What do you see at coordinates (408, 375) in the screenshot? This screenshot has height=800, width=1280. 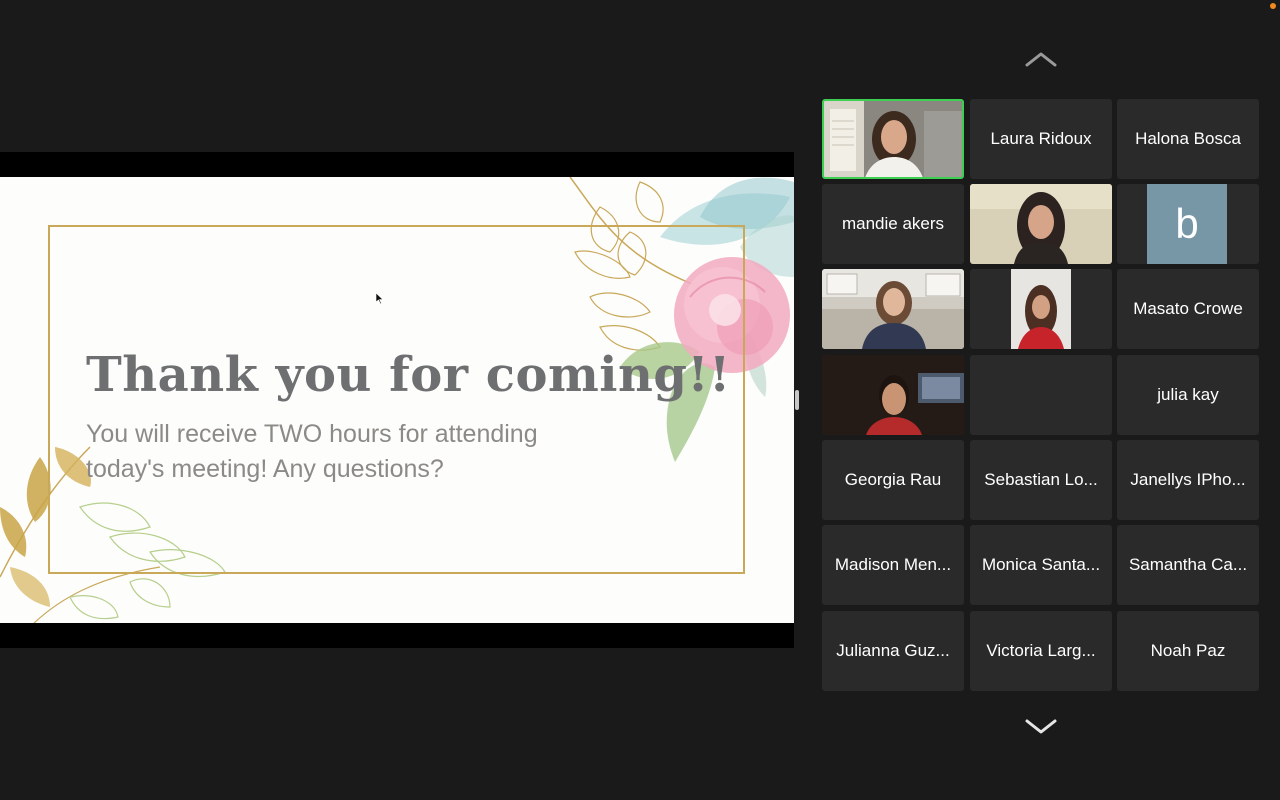 I see `slide-title: Thank you for coming!!` at bounding box center [408, 375].